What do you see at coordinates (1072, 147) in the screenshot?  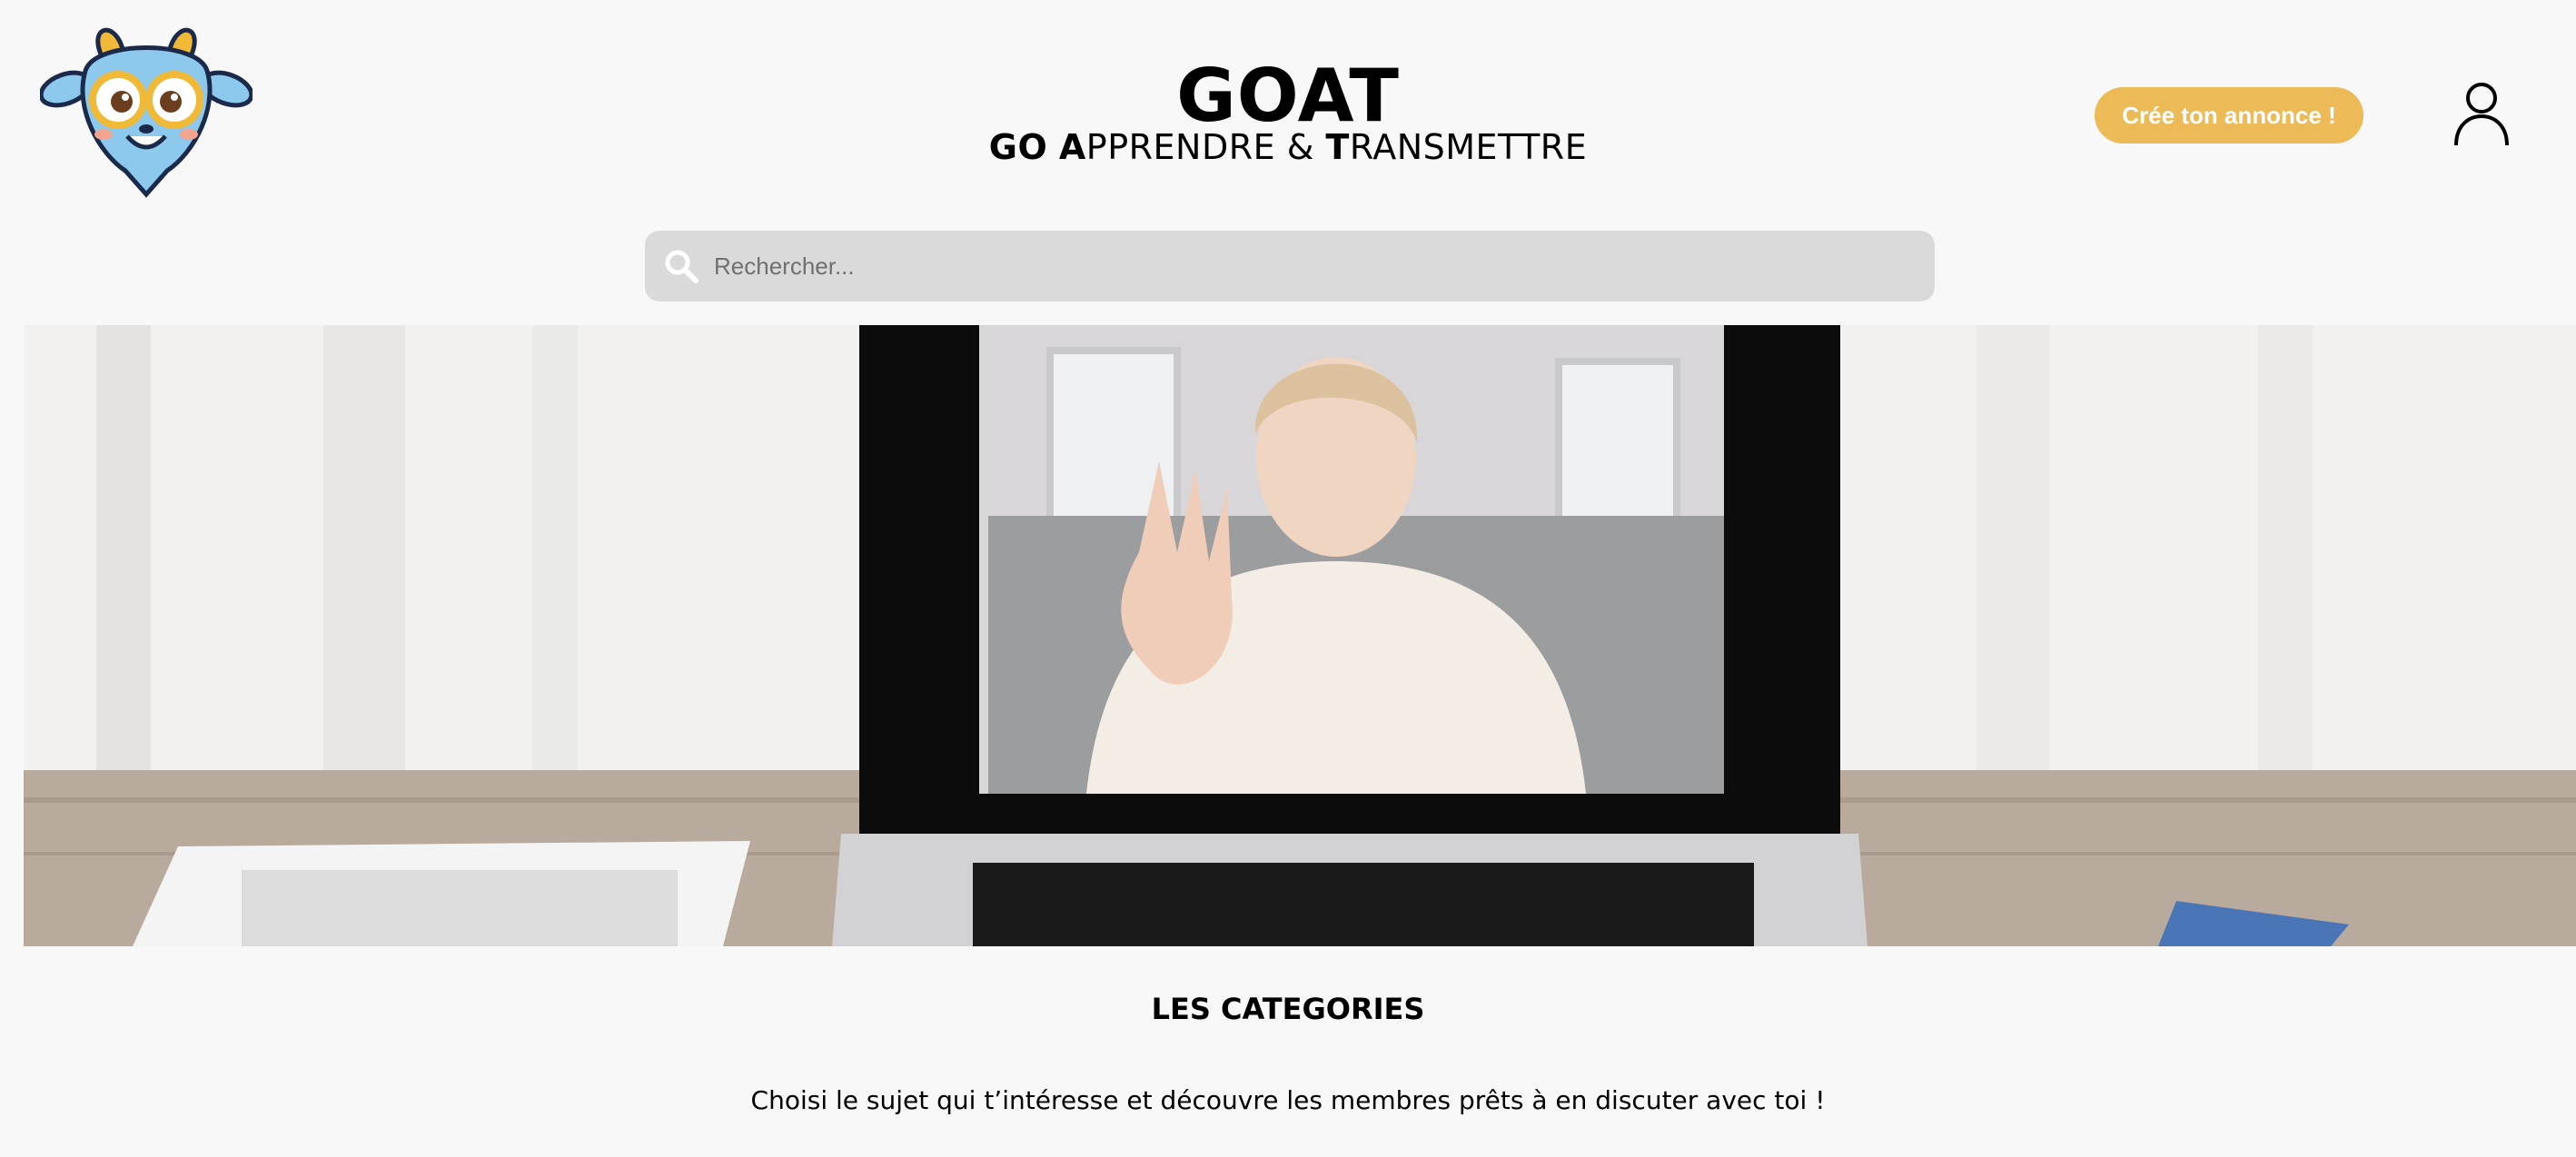 I see `tagline-a: A` at bounding box center [1072, 147].